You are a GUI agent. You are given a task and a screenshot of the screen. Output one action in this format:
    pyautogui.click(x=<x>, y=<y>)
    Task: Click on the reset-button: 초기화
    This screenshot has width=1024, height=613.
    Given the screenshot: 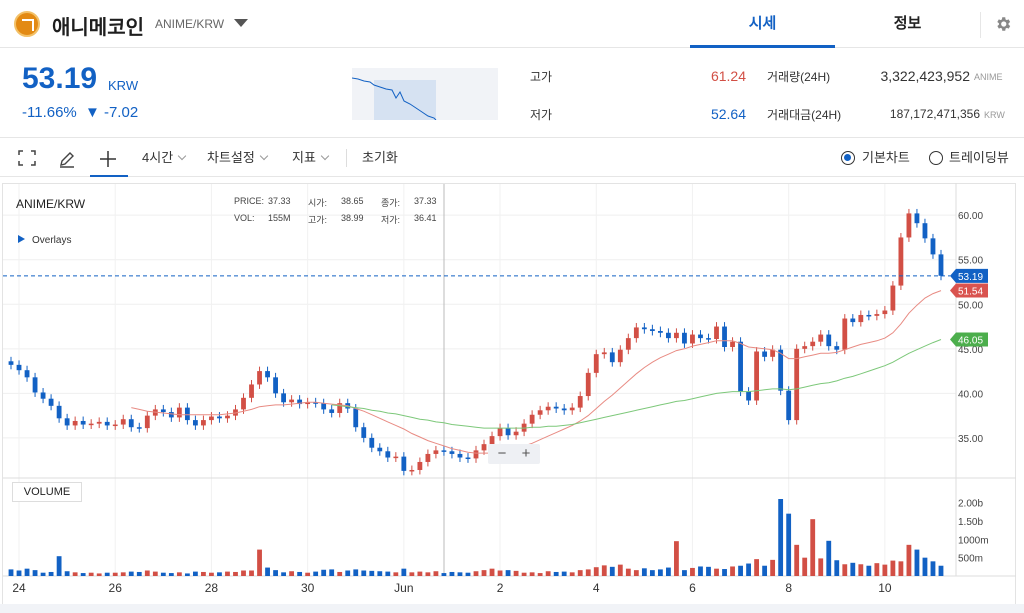 What is the action you would take?
    pyautogui.click(x=380, y=158)
    